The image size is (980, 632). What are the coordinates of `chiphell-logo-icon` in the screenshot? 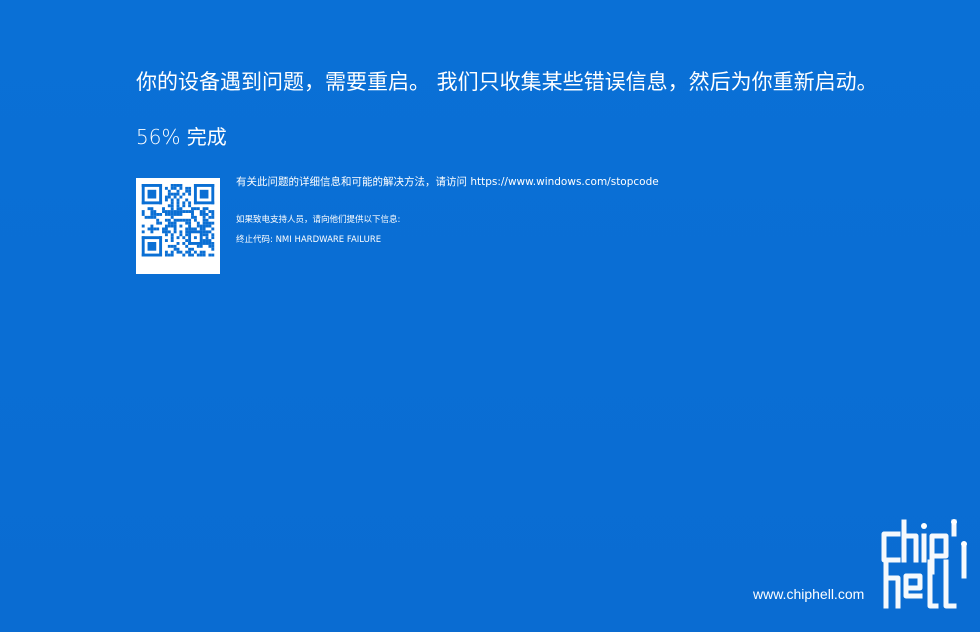 It's located at (926, 566).